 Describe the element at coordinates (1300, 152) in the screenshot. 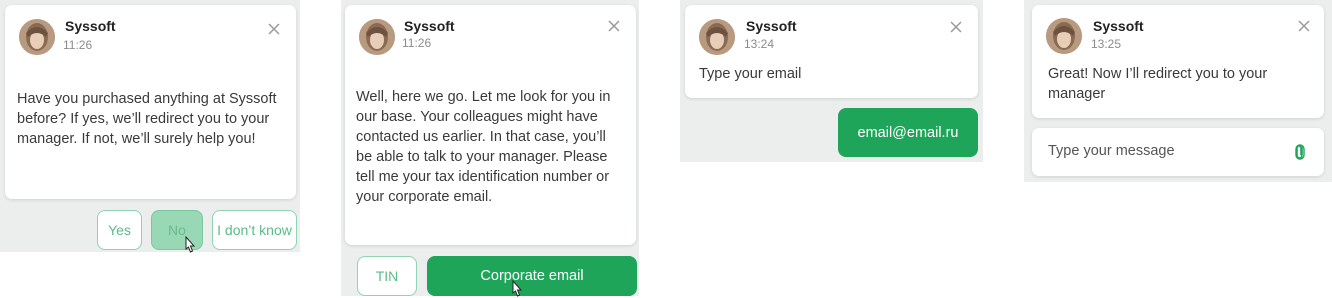

I see `attach-icon` at that location.